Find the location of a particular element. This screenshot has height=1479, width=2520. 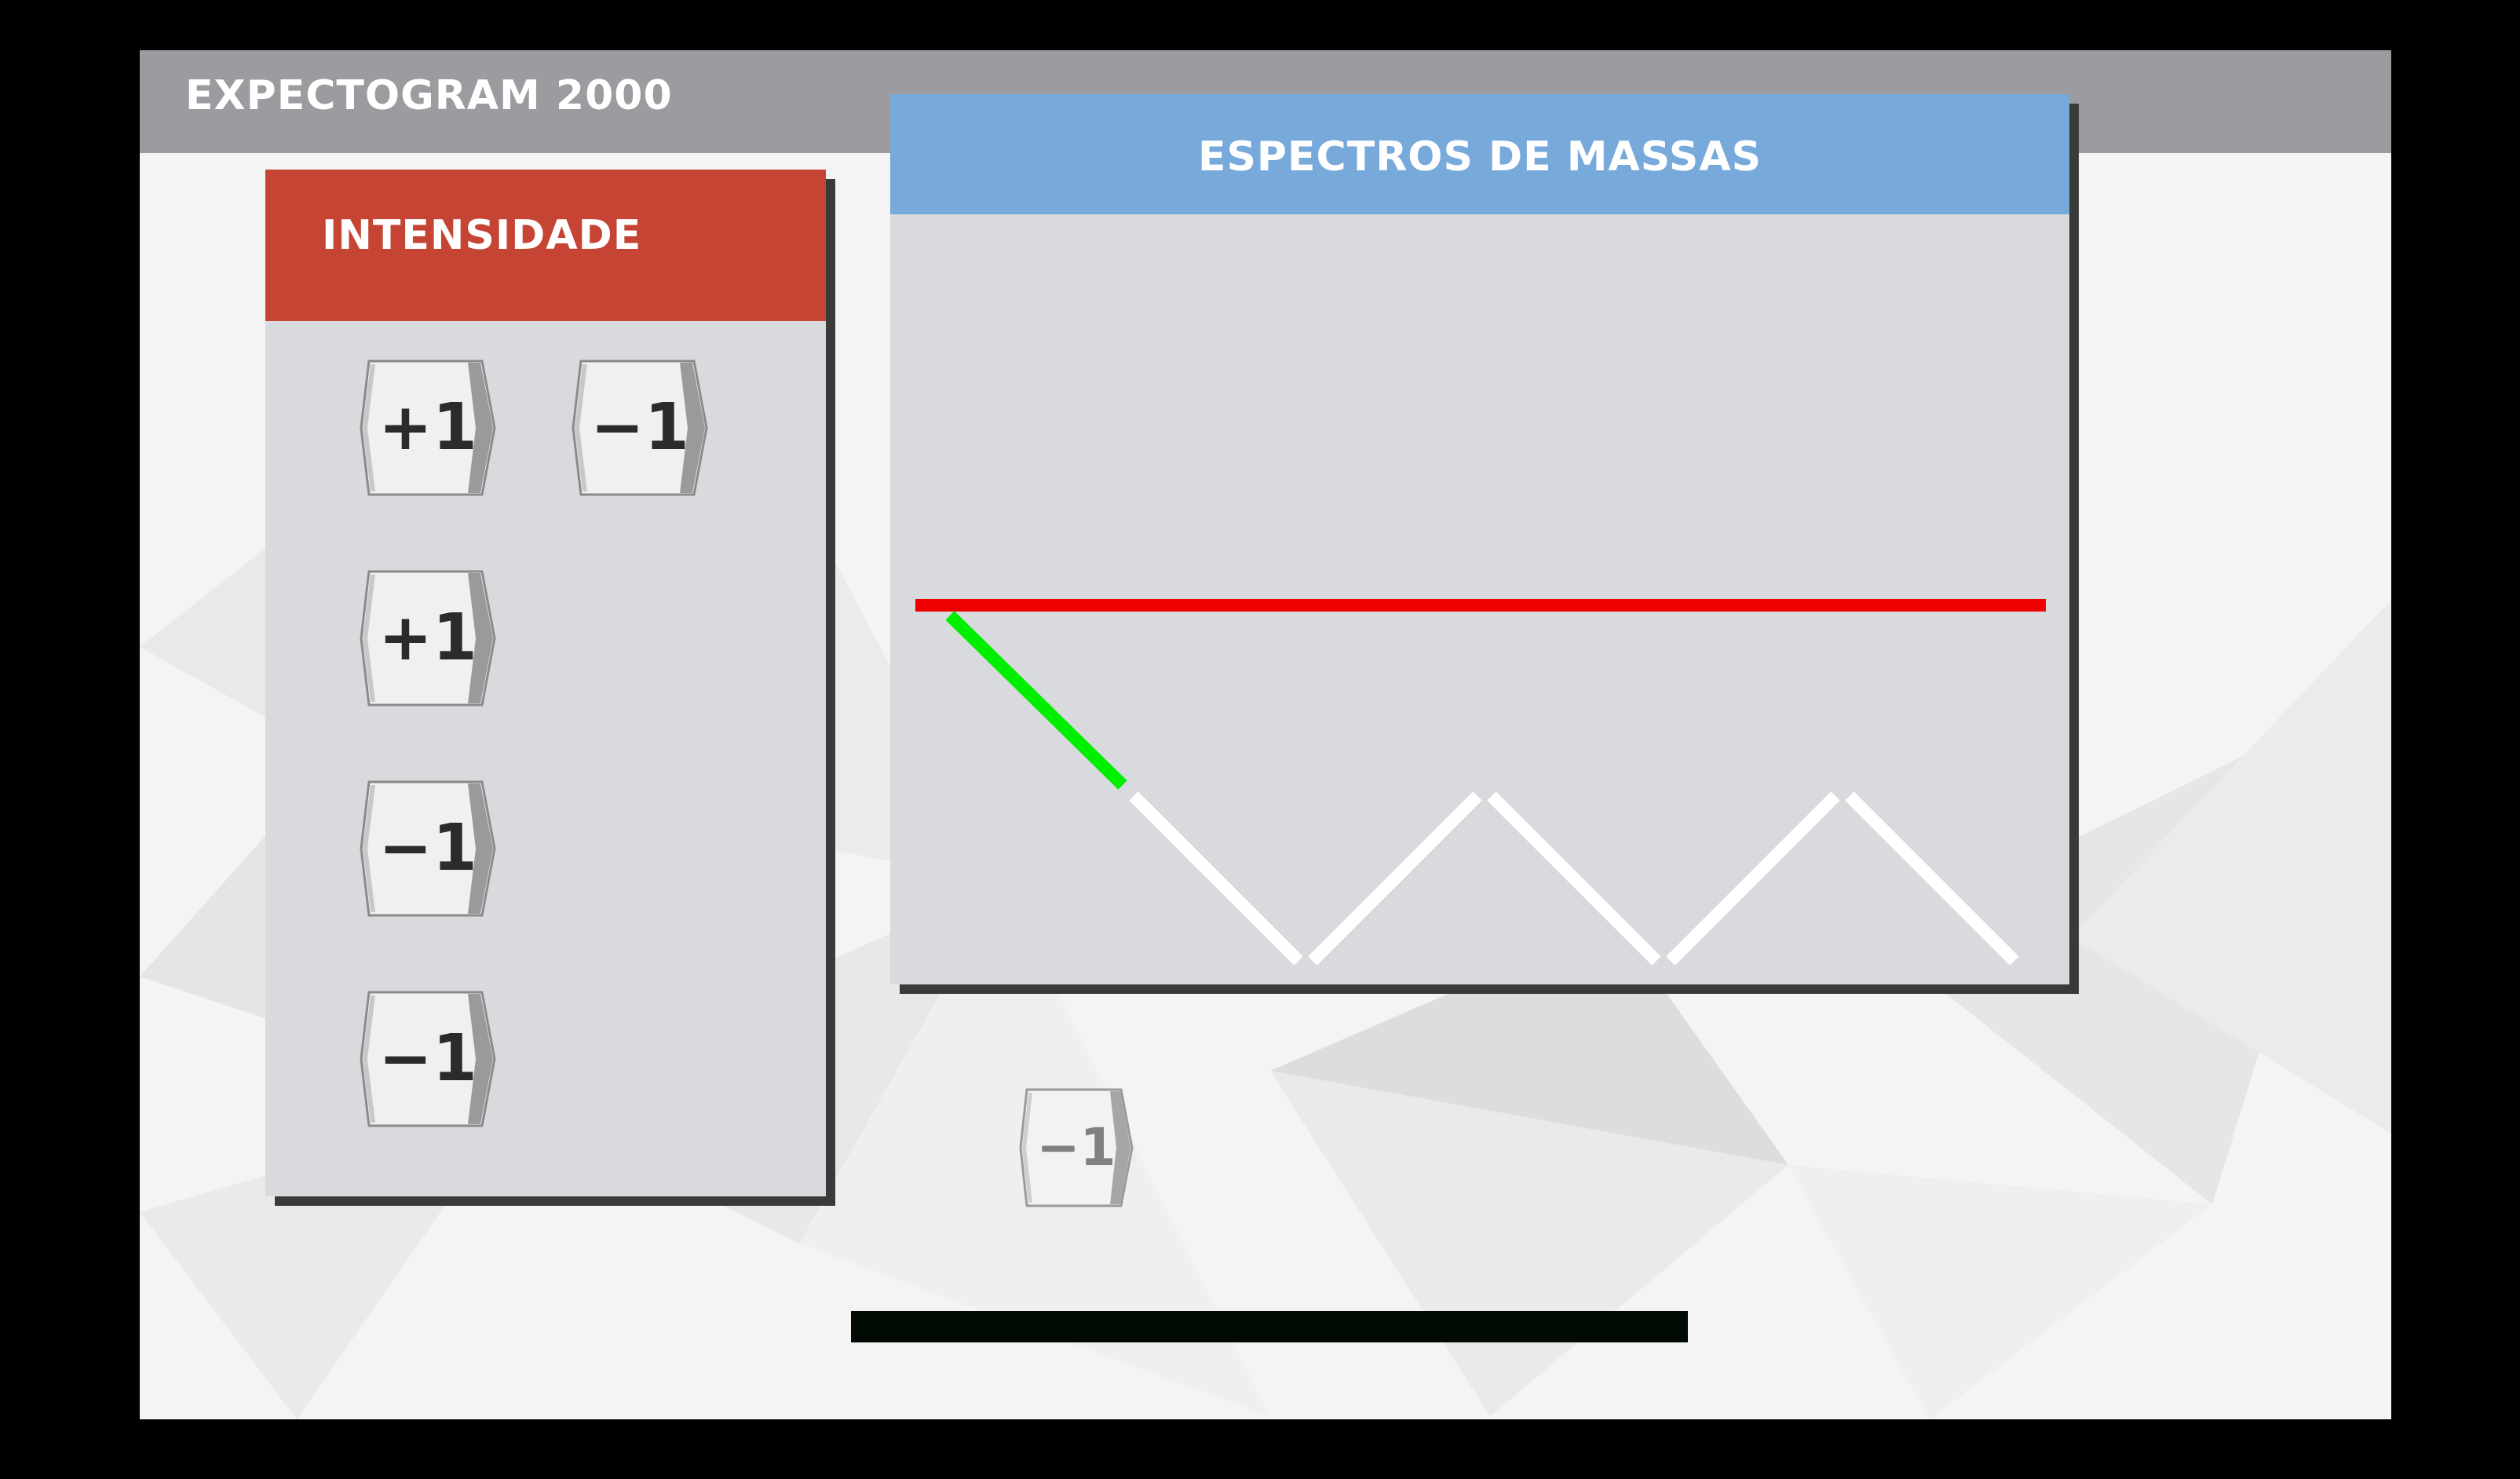

mass-spectra-panel-title: ESPECTROS DE MASSAS is located at coordinates (1479, 157).